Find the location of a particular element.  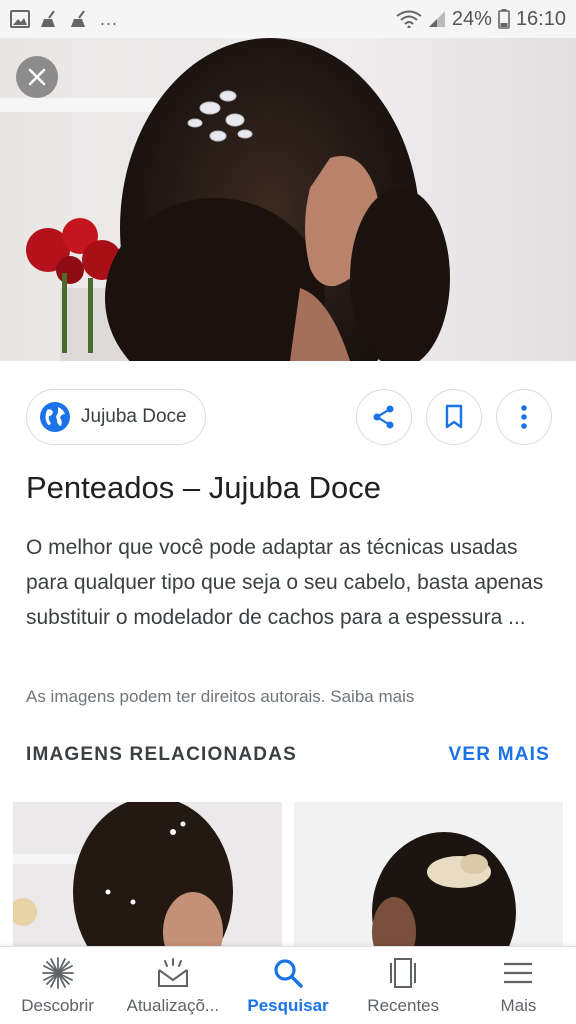

battery-icon is located at coordinates (504, 19).